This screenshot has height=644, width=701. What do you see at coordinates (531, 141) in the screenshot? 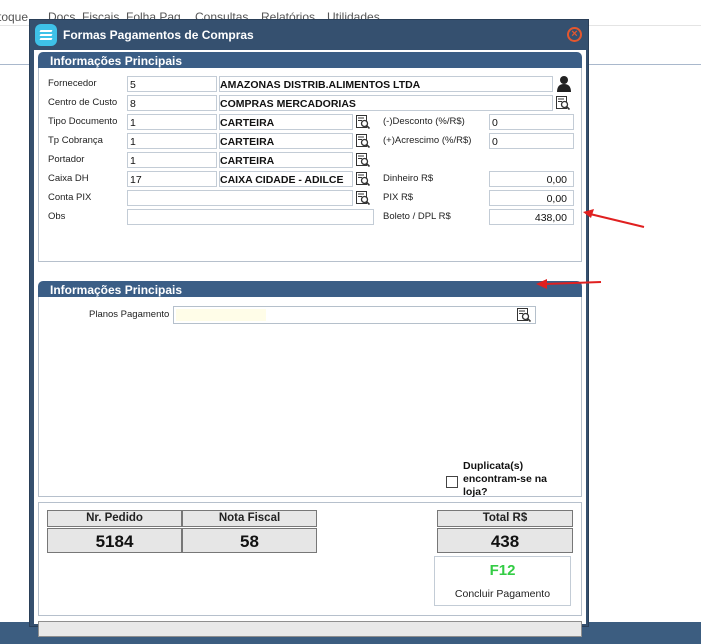
I see `acrescimo-field: 0` at bounding box center [531, 141].